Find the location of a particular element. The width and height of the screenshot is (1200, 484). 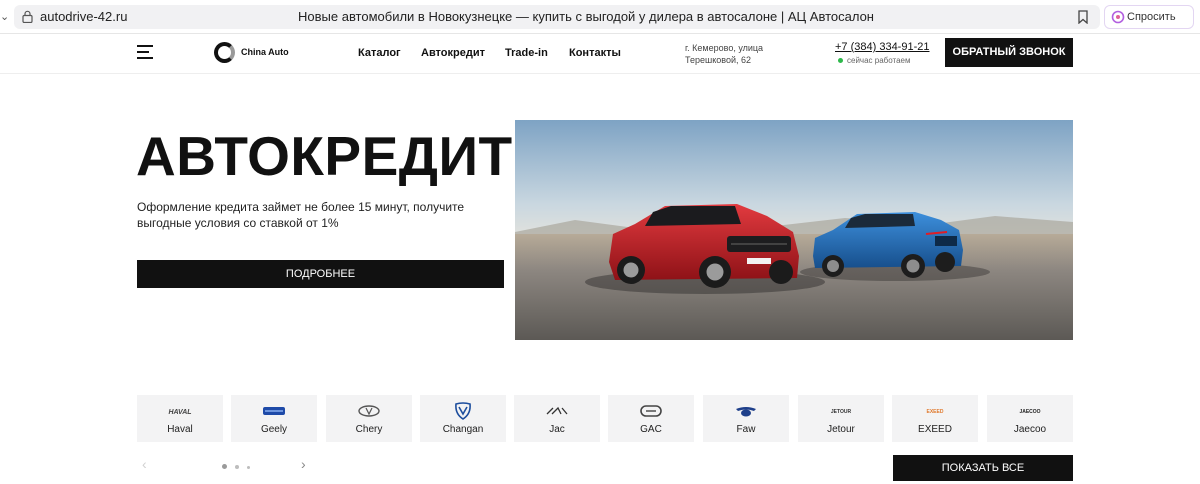

hero-title: АВТОКРЕДИТ is located at coordinates (324, 156).